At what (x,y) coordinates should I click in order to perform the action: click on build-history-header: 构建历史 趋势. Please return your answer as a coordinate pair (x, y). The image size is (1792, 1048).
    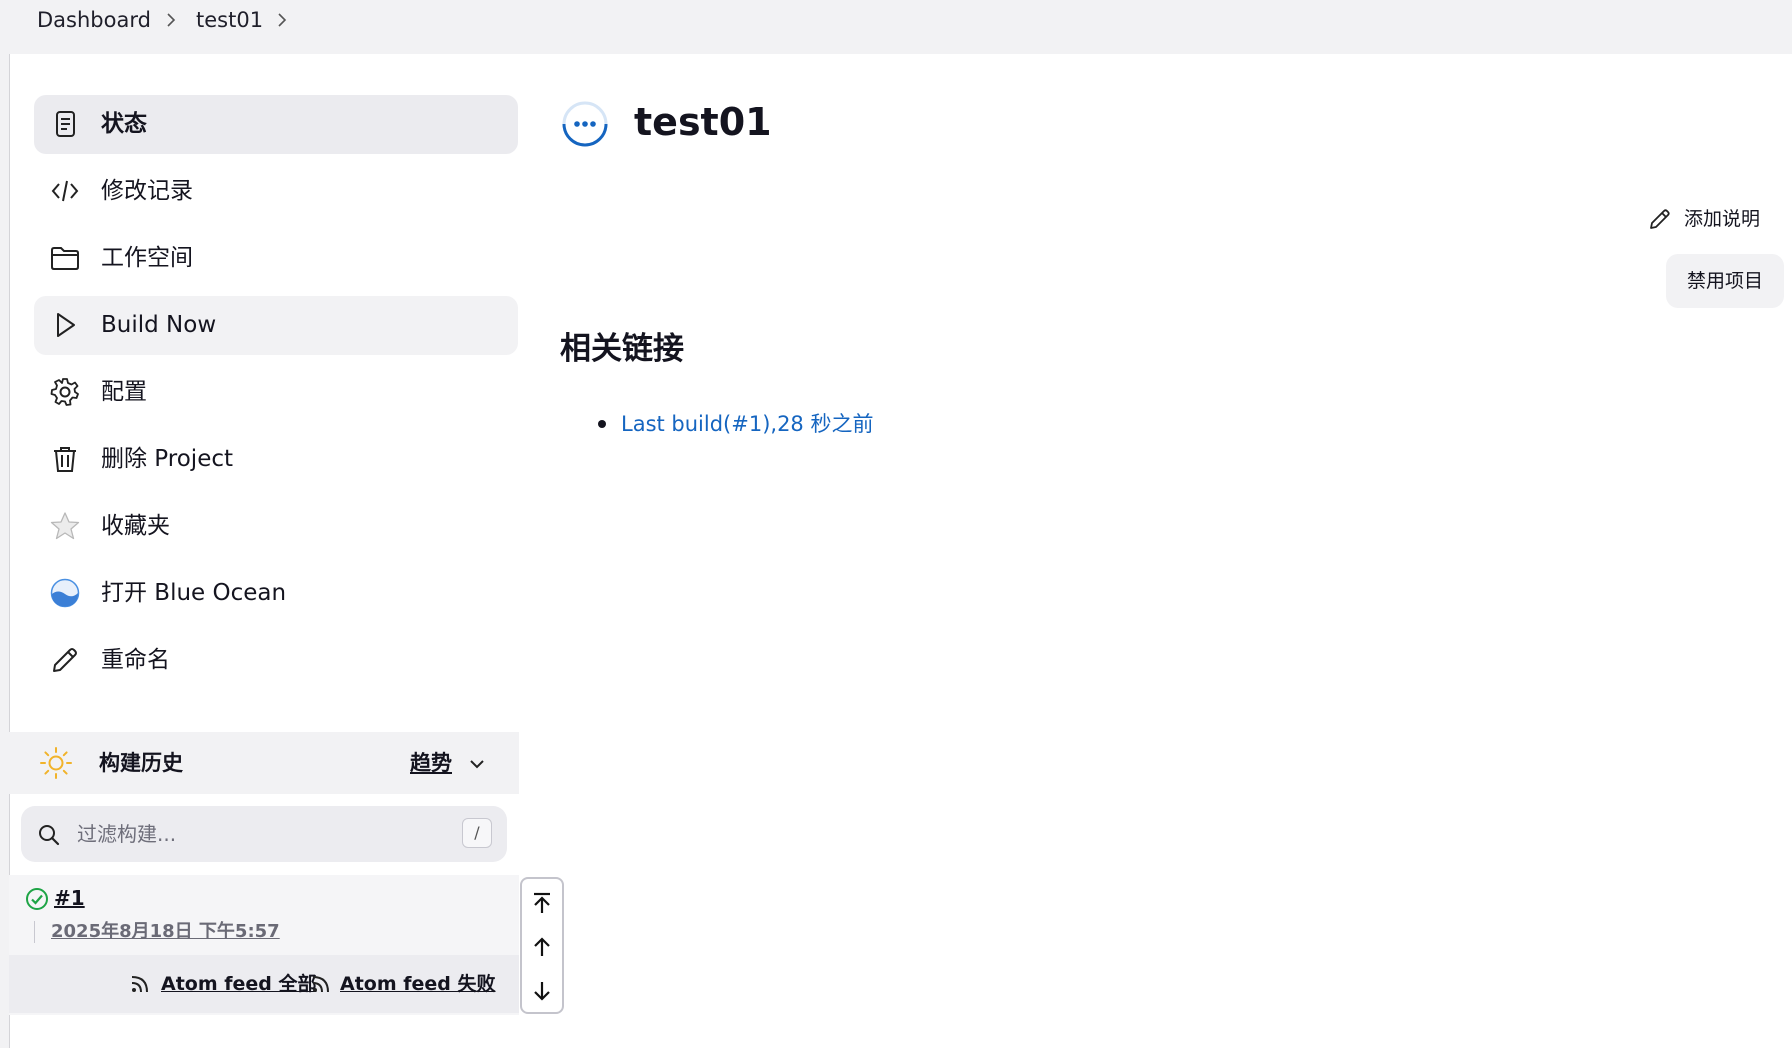
    Looking at the image, I should click on (264, 763).